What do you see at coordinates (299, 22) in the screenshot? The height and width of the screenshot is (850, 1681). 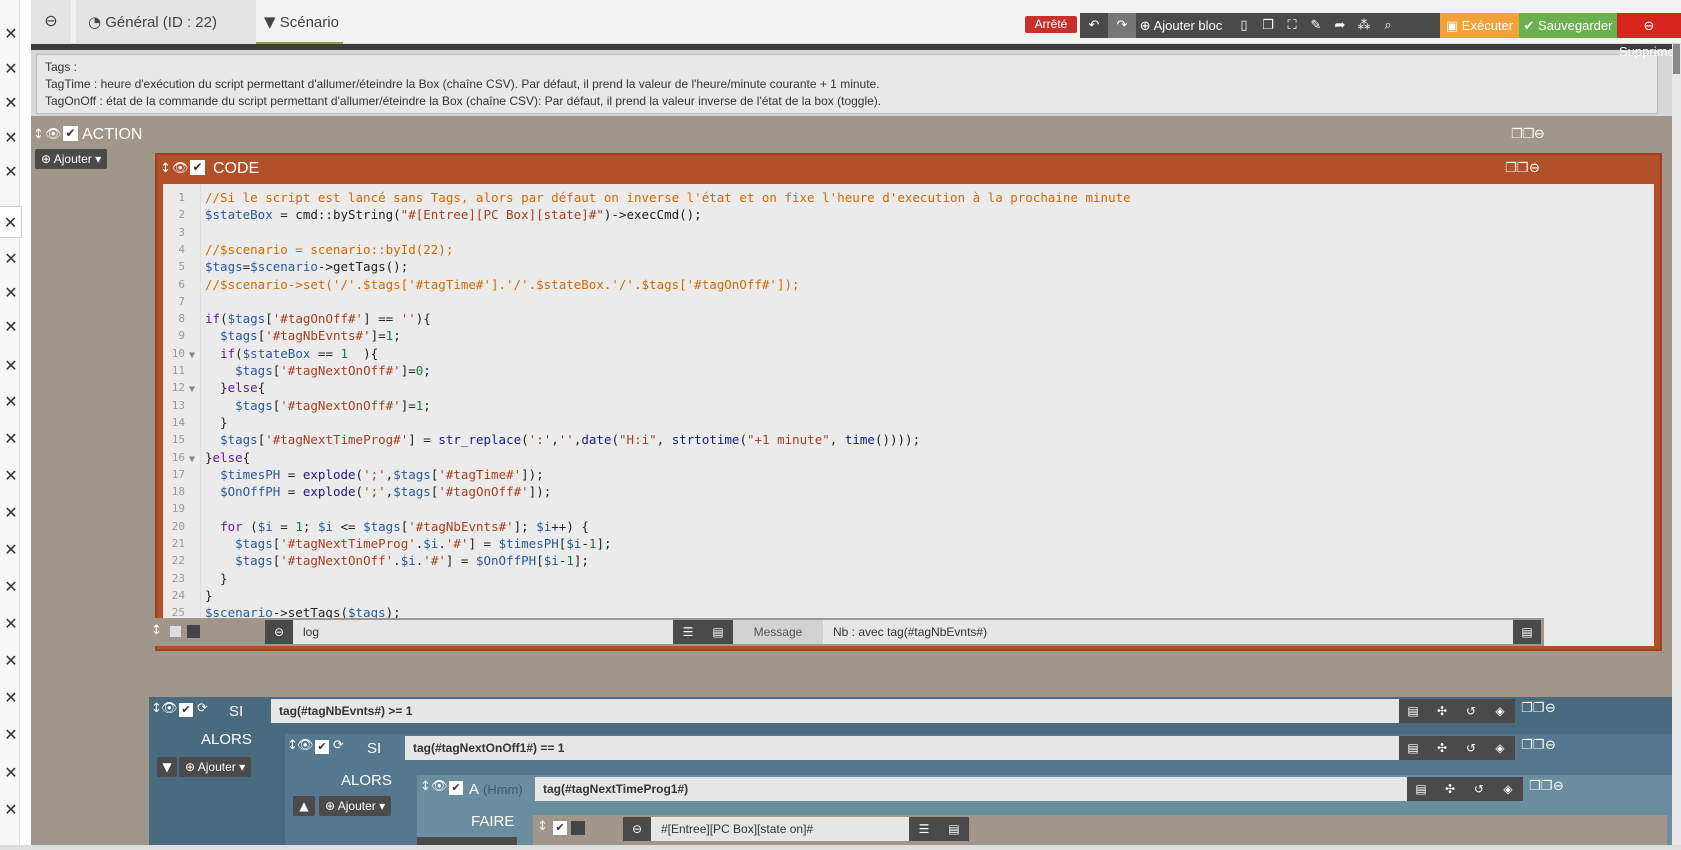 I see `tab-scenario: ▼ Scénario` at bounding box center [299, 22].